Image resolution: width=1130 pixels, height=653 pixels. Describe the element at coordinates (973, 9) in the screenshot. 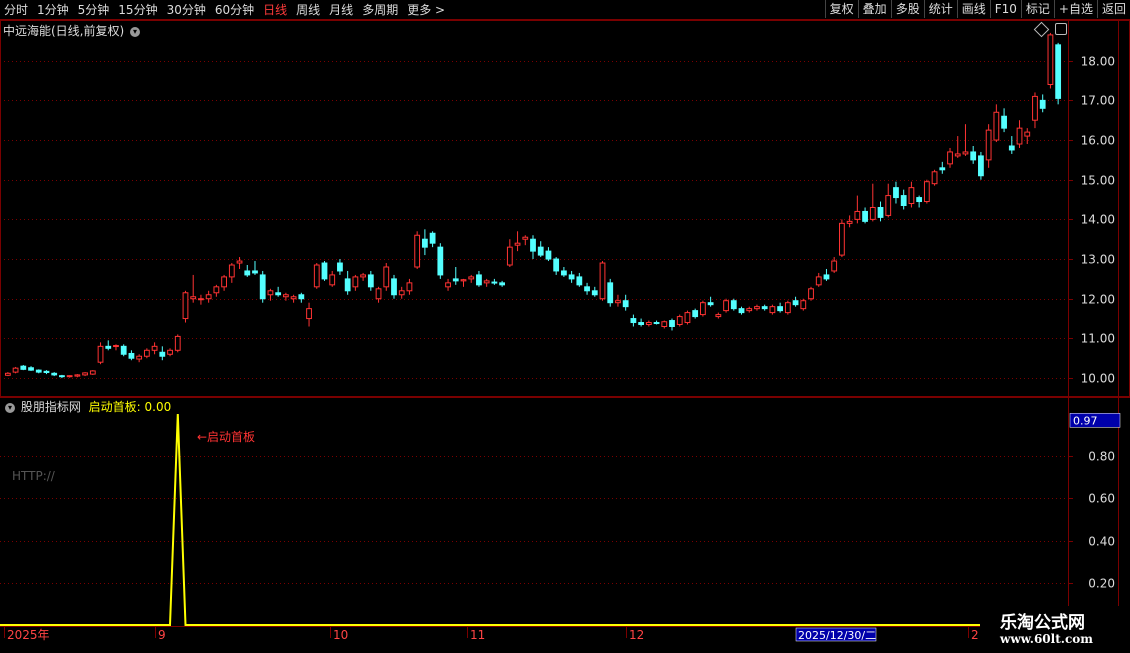

I see `toolbar-button: 画线` at that location.